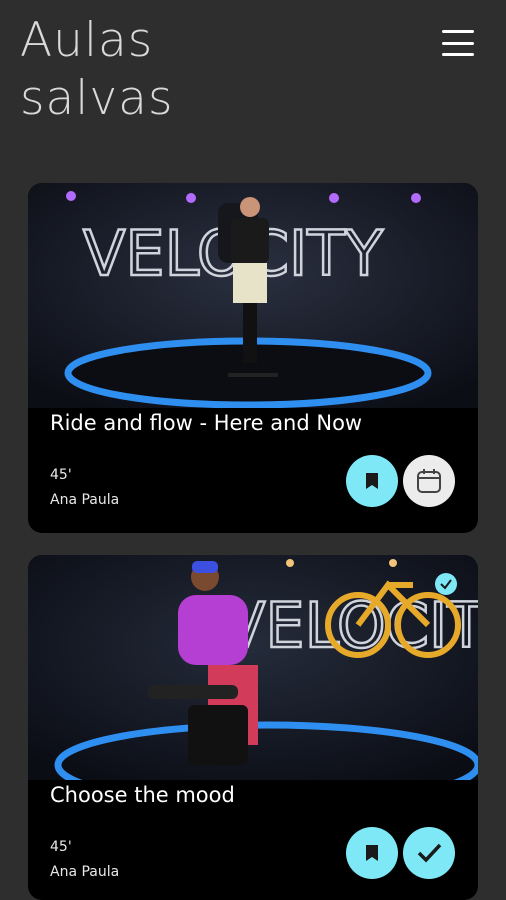 Image resolution: width=506 pixels, height=900 pixels. I want to click on done-button, so click(429, 853).